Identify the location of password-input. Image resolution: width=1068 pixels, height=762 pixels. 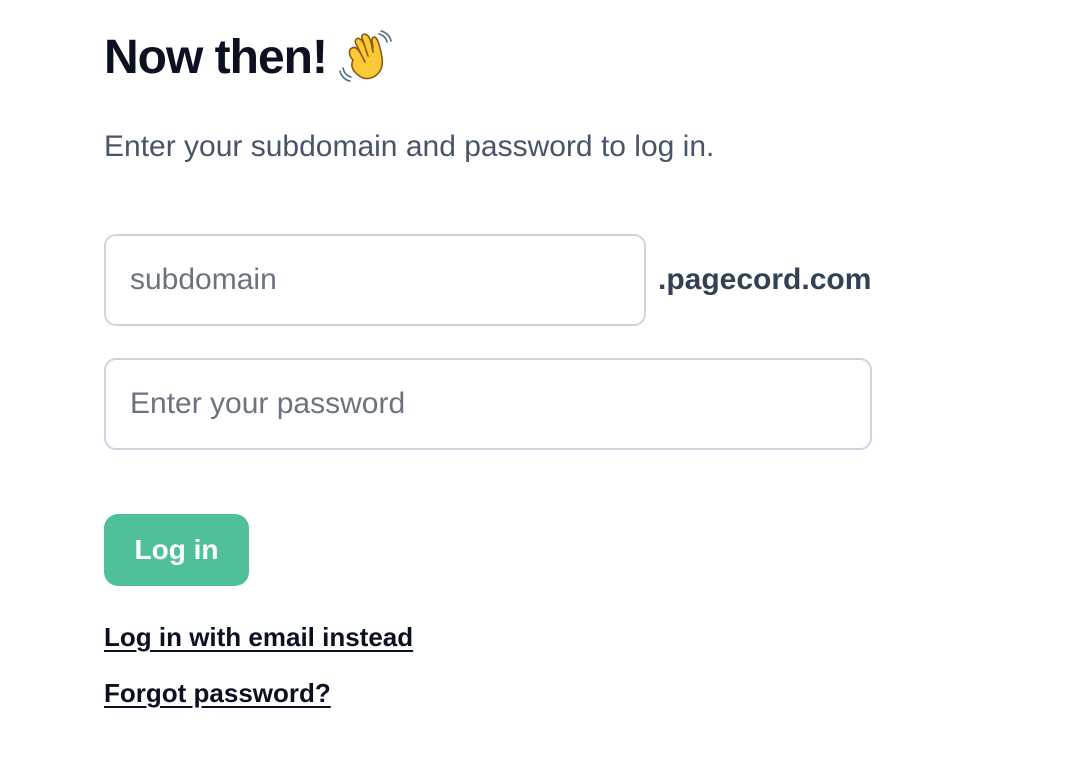
(488, 404).